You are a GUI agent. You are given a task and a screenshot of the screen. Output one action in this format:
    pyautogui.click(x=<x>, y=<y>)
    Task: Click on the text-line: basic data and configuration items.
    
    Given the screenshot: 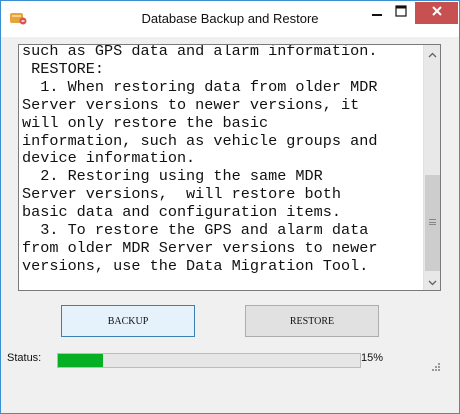 What is the action you would take?
    pyautogui.click(x=181, y=212)
    